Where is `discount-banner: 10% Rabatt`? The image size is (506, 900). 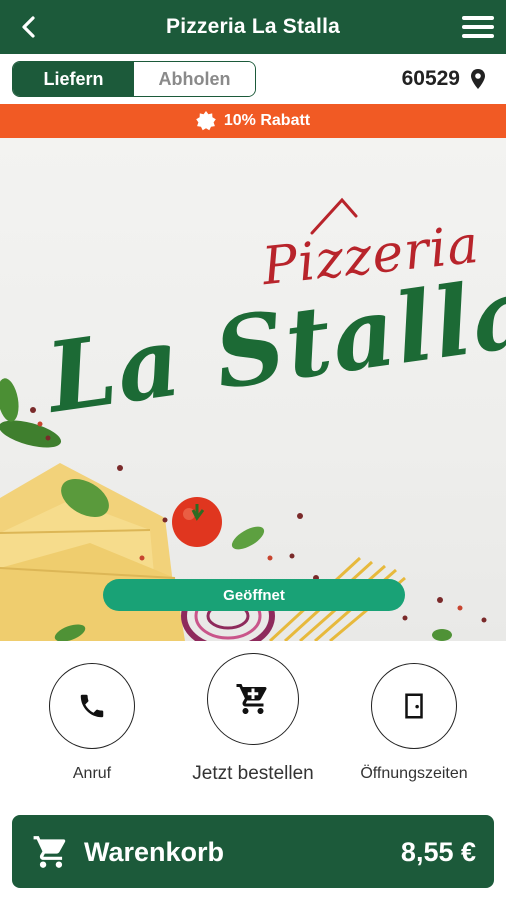
discount-banner: 10% Rabatt is located at coordinates (253, 121).